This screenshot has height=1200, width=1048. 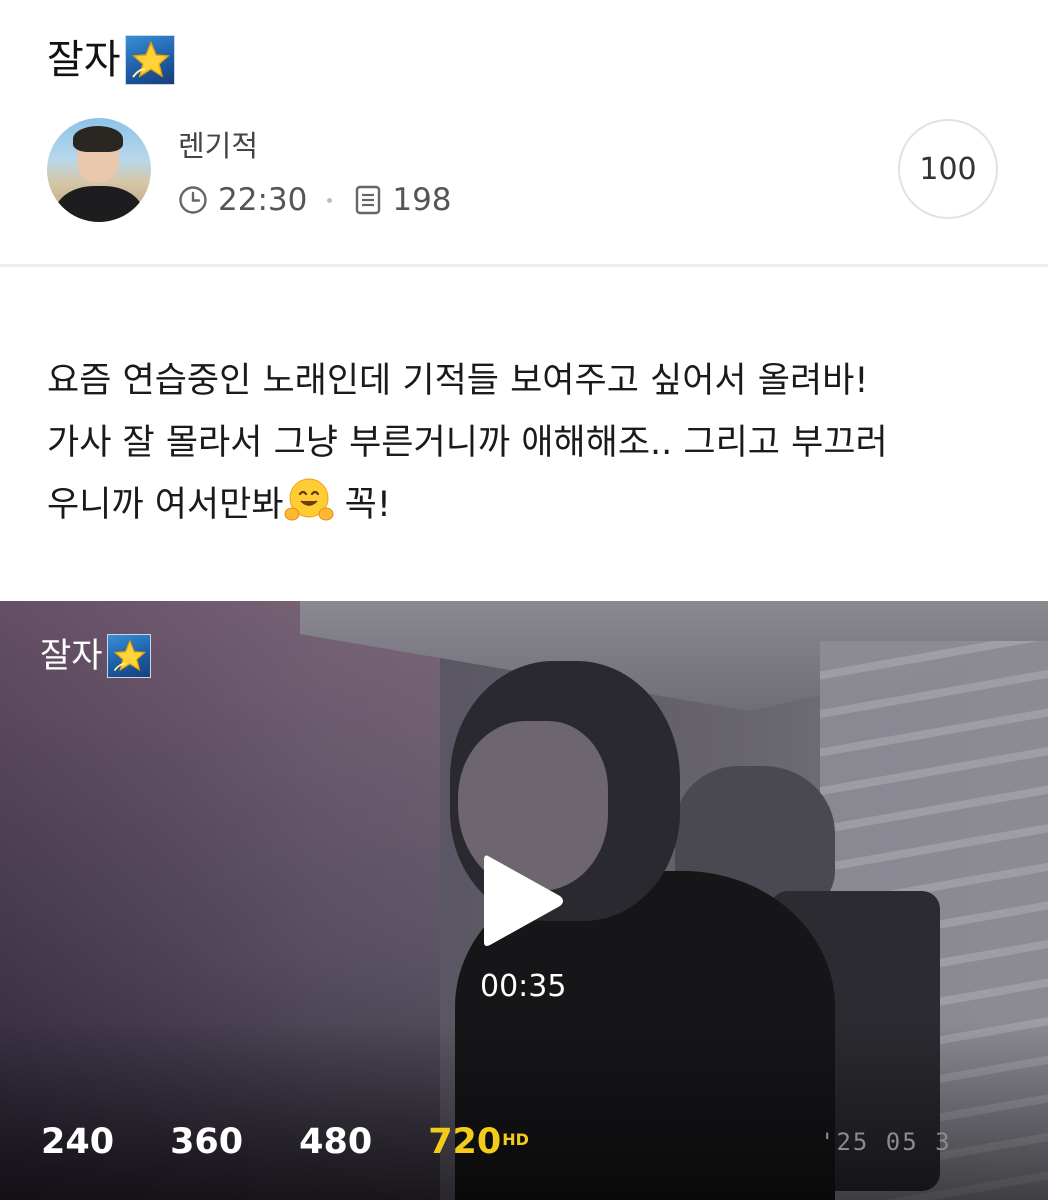 What do you see at coordinates (422, 200) in the screenshot?
I see `post-view-count: 198` at bounding box center [422, 200].